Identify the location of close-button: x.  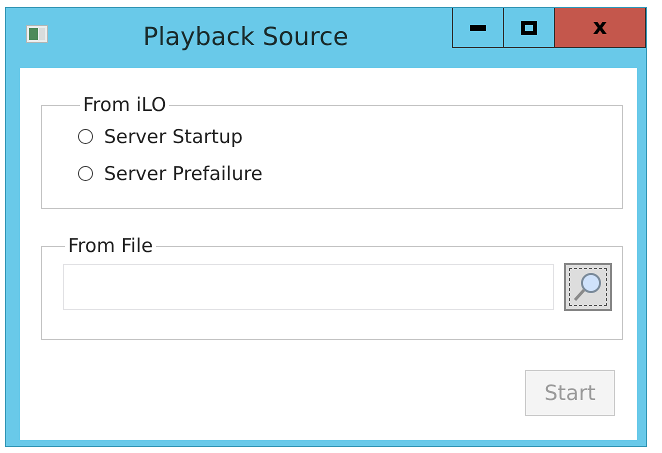
(600, 28).